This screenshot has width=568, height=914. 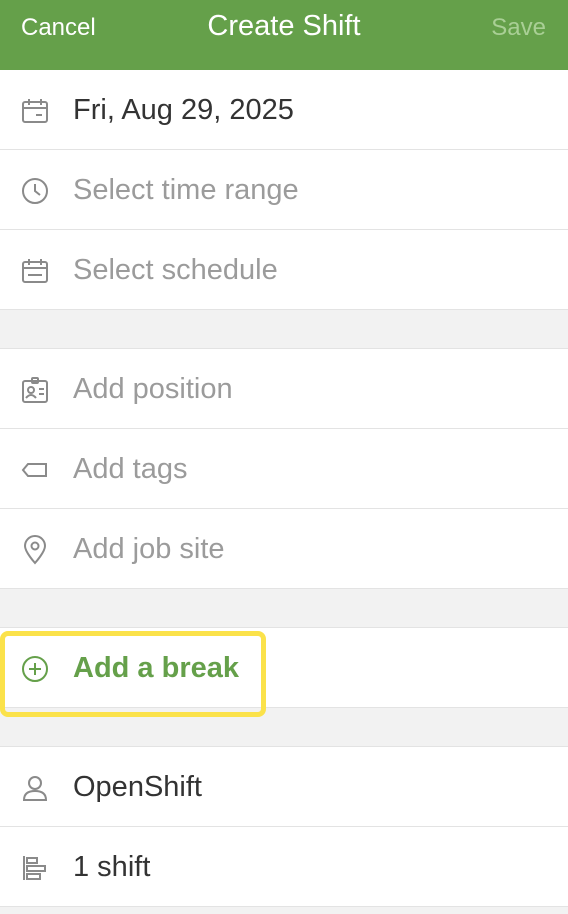 What do you see at coordinates (518, 28) in the screenshot?
I see `save-button: Save` at bounding box center [518, 28].